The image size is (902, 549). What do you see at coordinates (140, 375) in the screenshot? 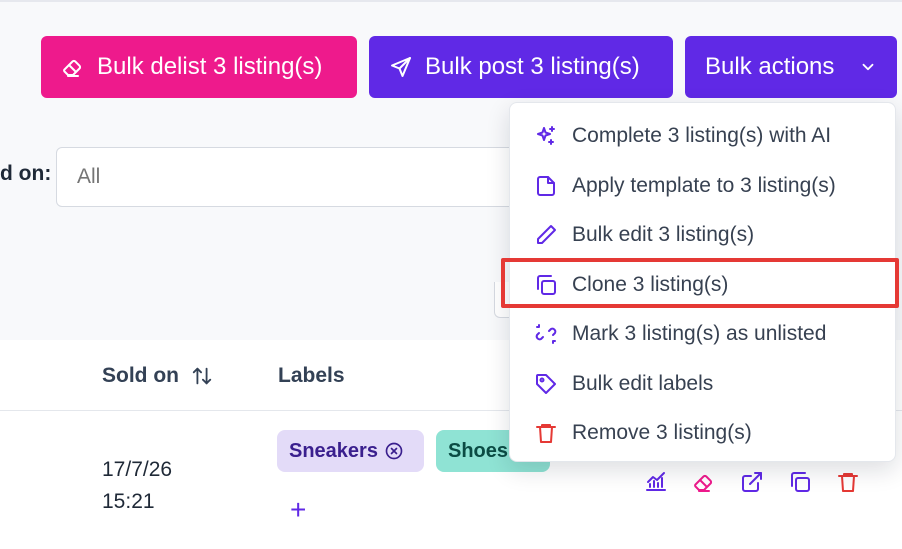
I see `column-header-sold-on-label: Sold on` at bounding box center [140, 375].